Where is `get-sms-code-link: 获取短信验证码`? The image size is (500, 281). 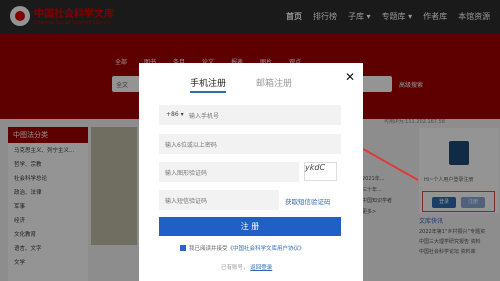 get-sms-code-link: 获取短信验证码 is located at coordinates (308, 201).